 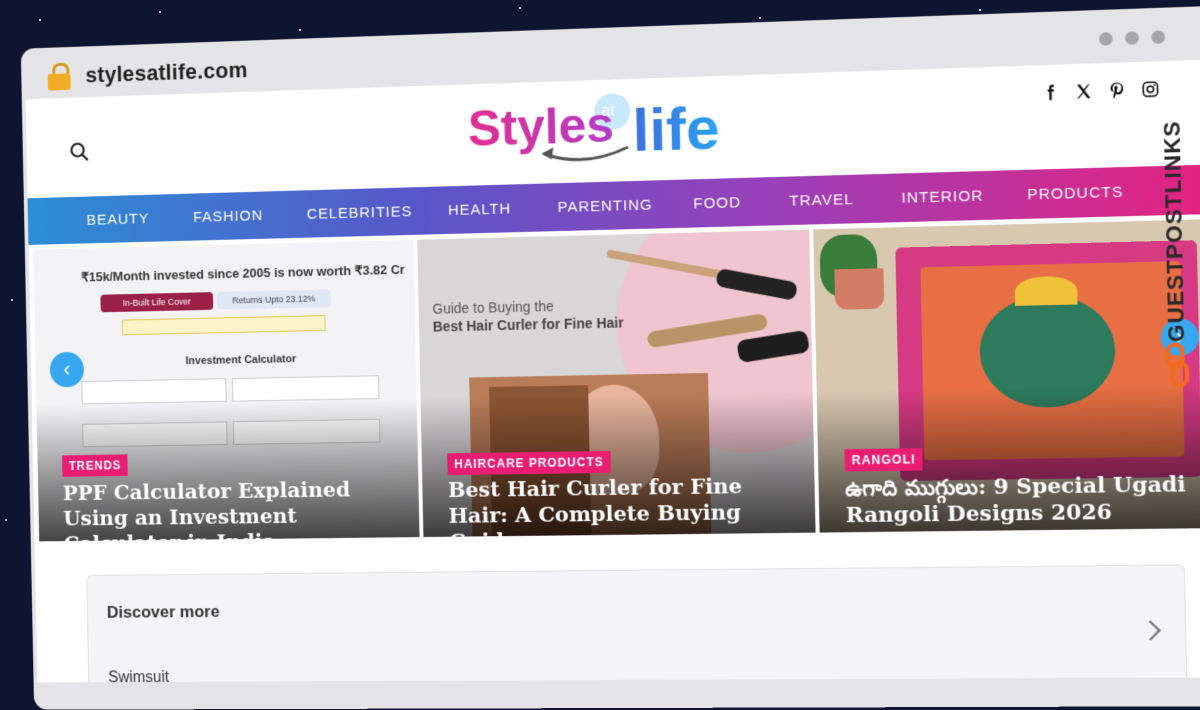 What do you see at coordinates (163, 612) in the screenshot?
I see `discover-heading: Discover more` at bounding box center [163, 612].